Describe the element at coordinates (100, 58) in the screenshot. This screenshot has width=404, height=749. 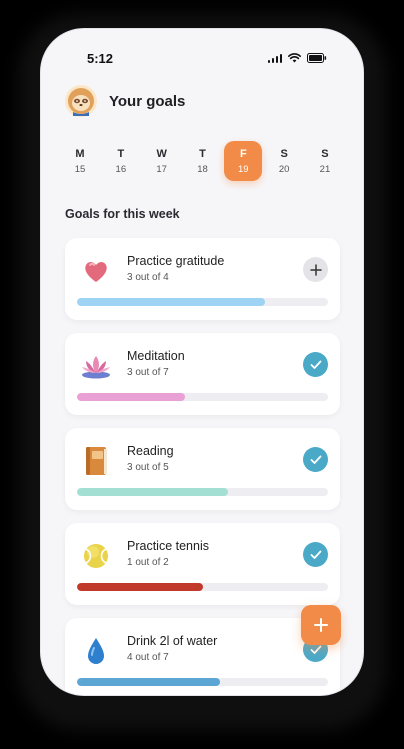
I see `status-time: 5:12` at that location.